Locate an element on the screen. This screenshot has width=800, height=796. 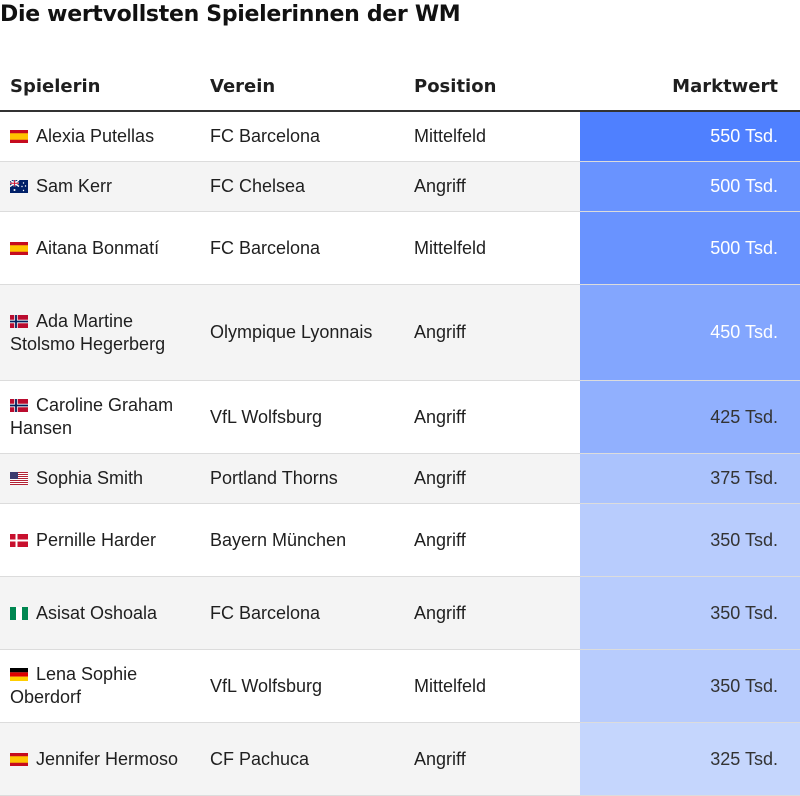
player-name: Asisat Oshoala is located at coordinates (97, 612).